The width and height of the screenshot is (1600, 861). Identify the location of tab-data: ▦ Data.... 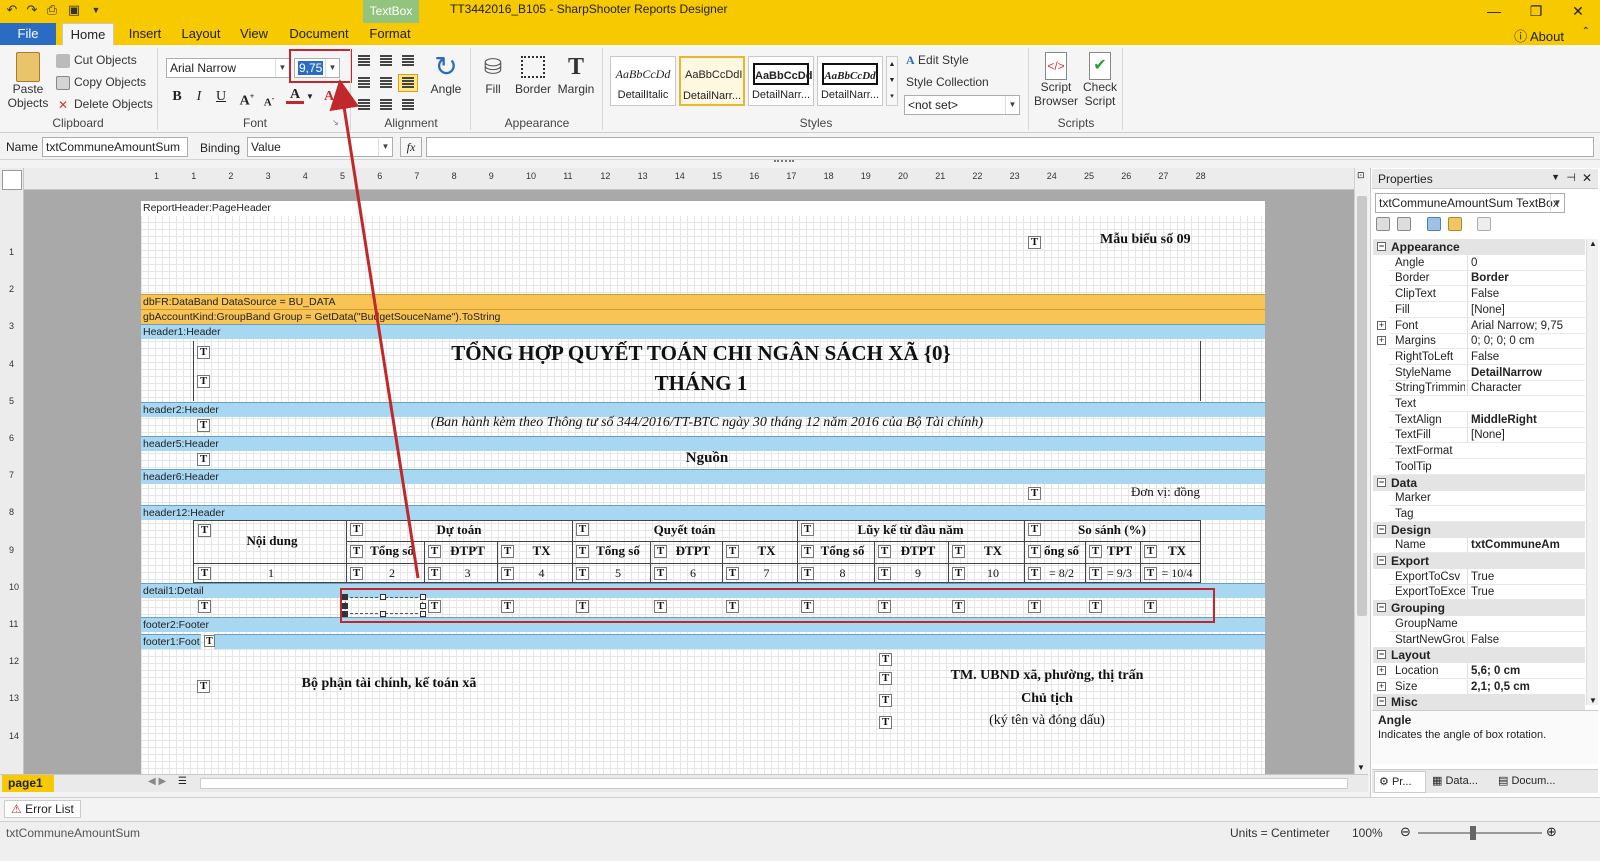
(1460, 782).